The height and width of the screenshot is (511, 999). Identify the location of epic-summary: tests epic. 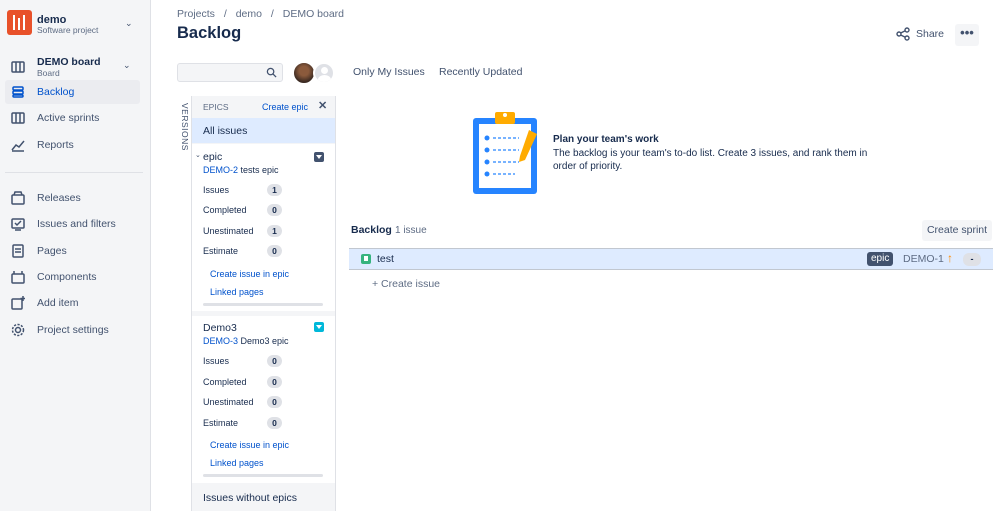
(259, 170).